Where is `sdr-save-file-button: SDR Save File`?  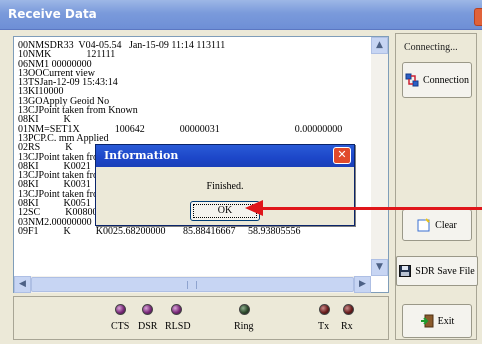 sdr-save-file-button: SDR Save File is located at coordinates (437, 271).